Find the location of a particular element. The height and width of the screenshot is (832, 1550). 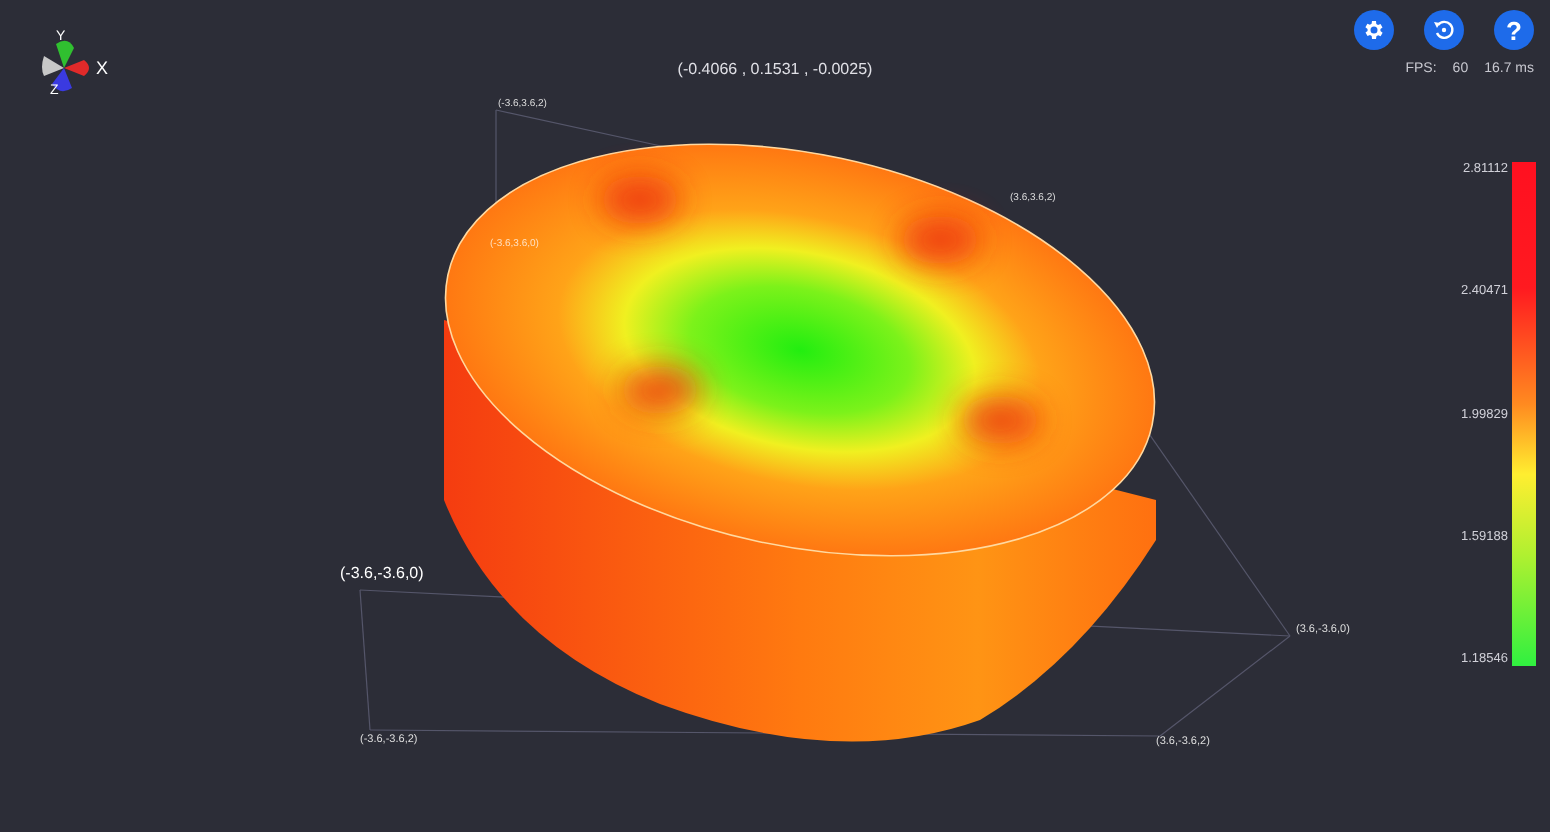

reset-icon is located at coordinates (1444, 30).